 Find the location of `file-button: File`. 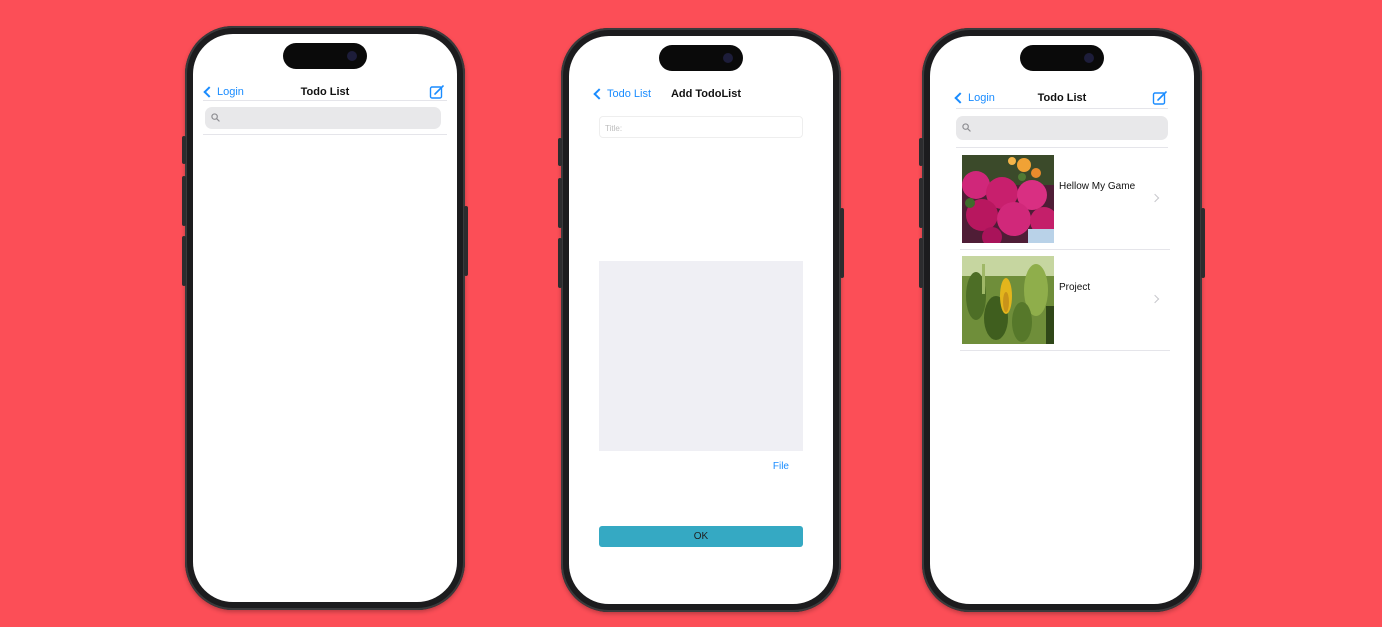

file-button: File is located at coordinates (781, 466).